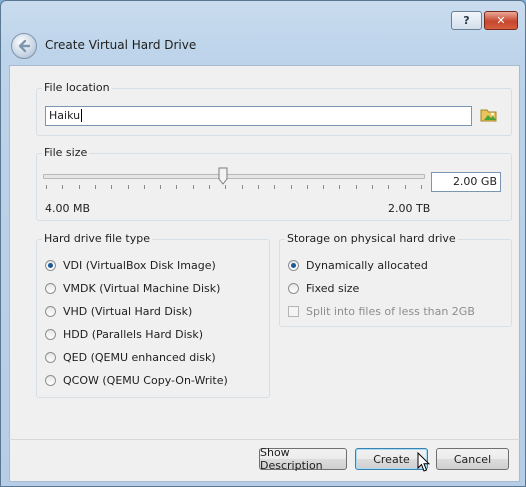 This screenshot has width=526, height=487. Describe the element at coordinates (291, 459) in the screenshot. I see `show-description-label: Show Description` at that location.